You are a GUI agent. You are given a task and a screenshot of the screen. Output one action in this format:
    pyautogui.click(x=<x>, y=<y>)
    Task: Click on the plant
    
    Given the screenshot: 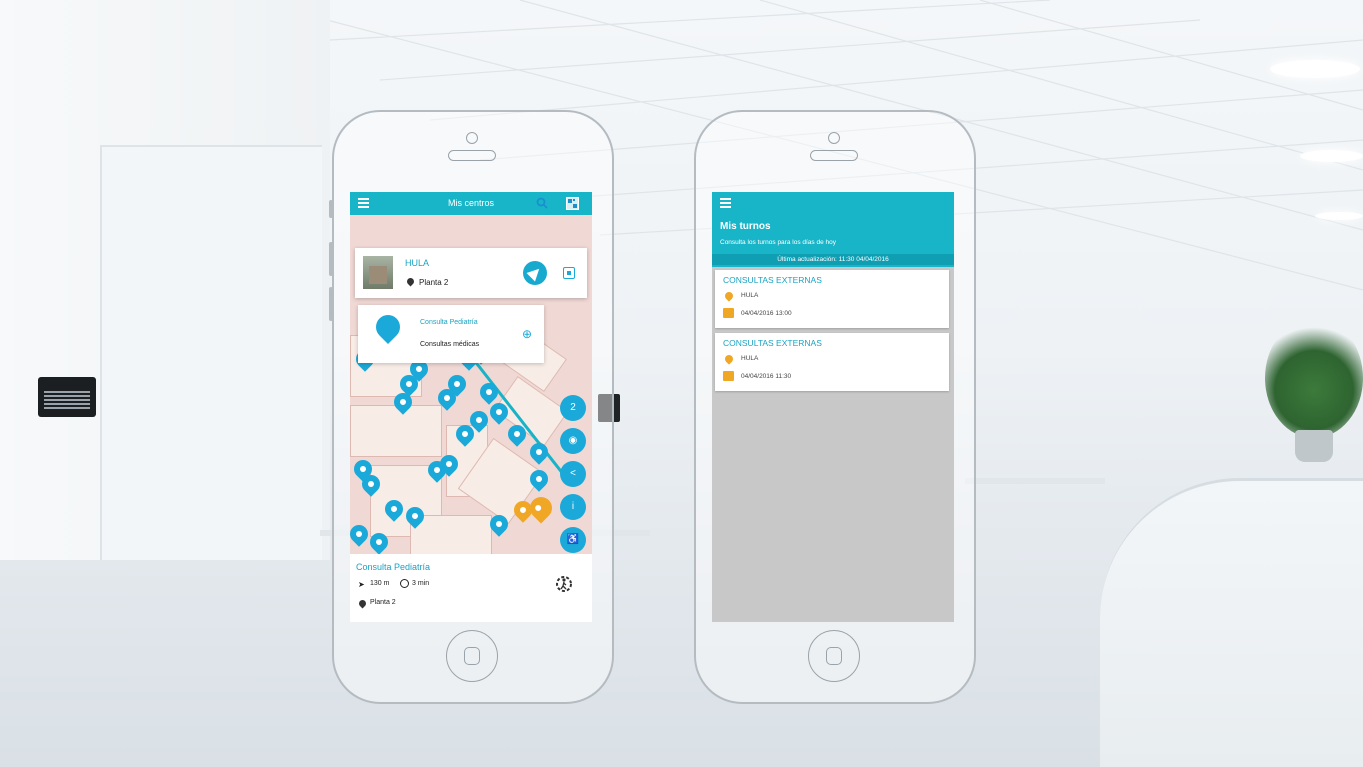 What is the action you would take?
    pyautogui.click(x=1314, y=378)
    